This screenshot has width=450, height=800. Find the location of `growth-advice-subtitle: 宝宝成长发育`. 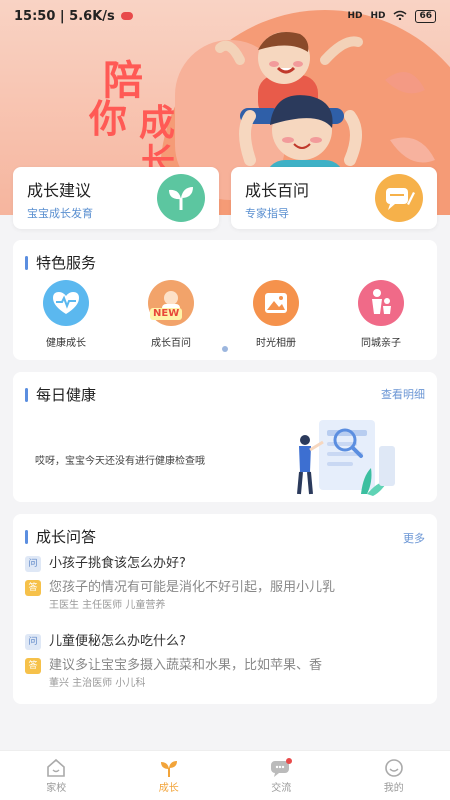

growth-advice-subtitle: 宝宝成长发育 is located at coordinates (60, 213).